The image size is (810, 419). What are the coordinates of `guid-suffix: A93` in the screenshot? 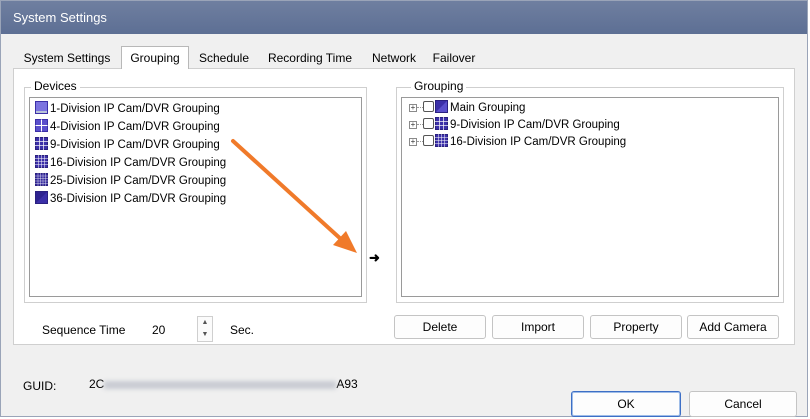 It's located at (347, 384).